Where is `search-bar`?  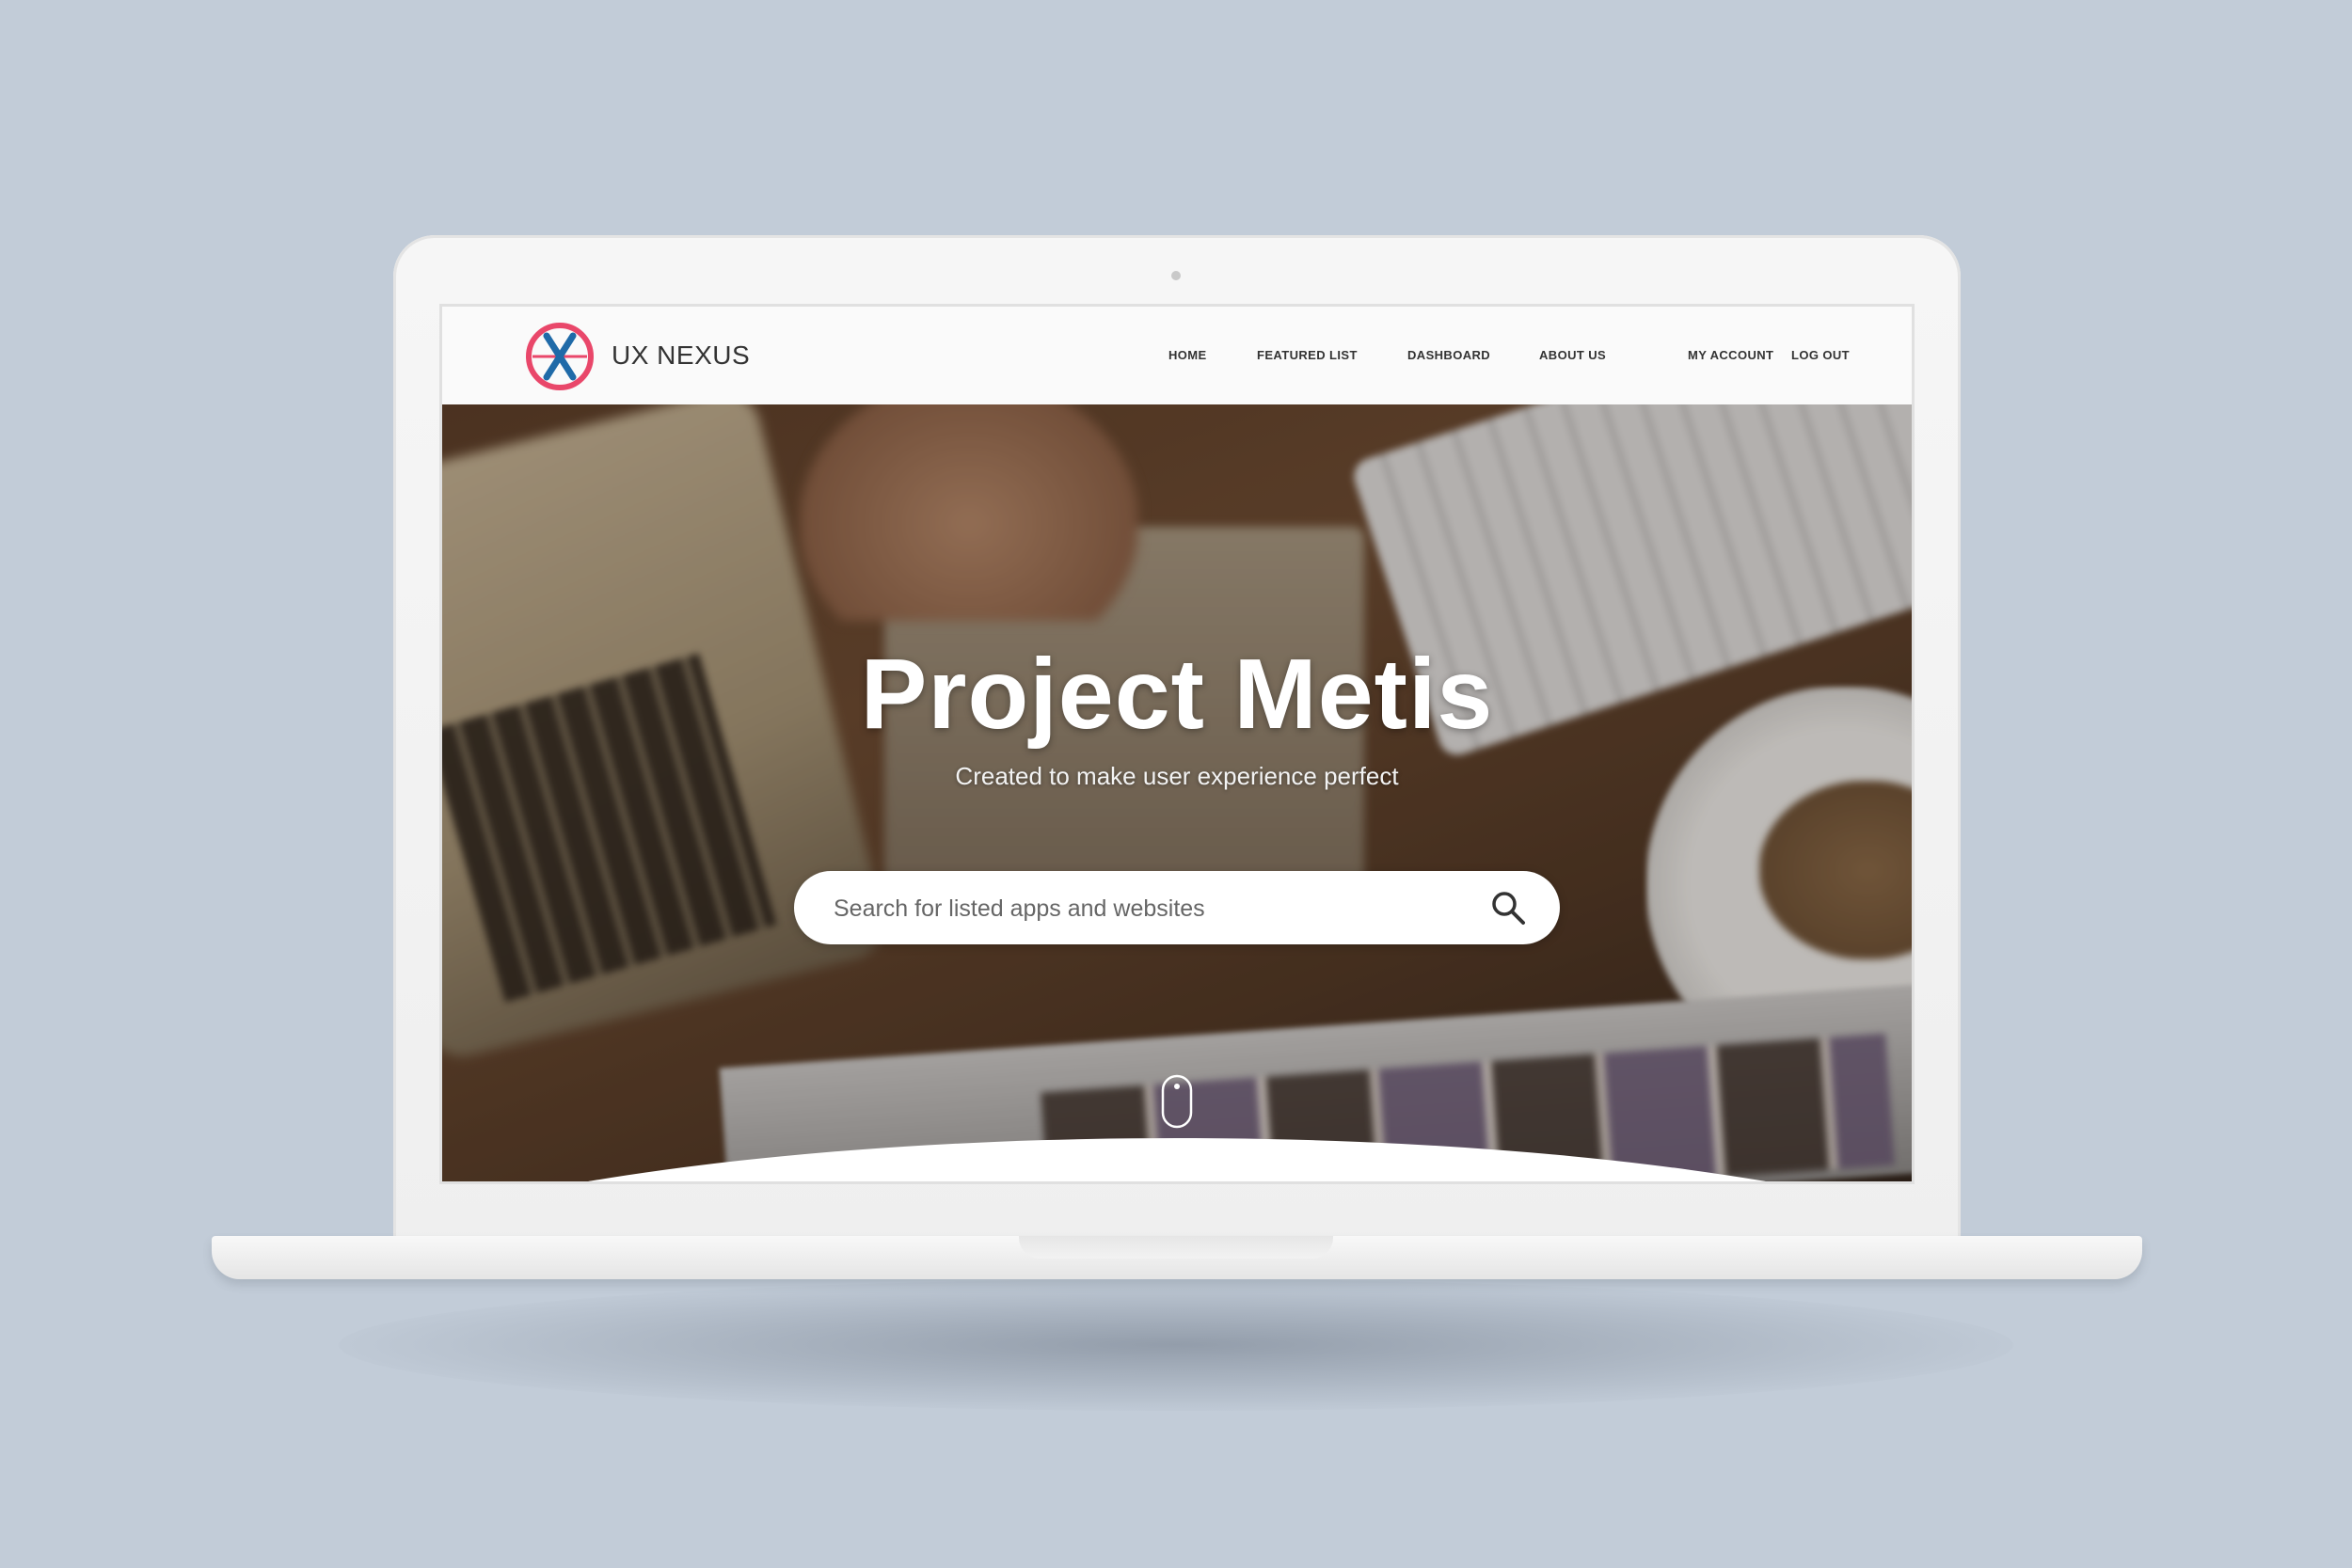 search-bar is located at coordinates (1177, 908).